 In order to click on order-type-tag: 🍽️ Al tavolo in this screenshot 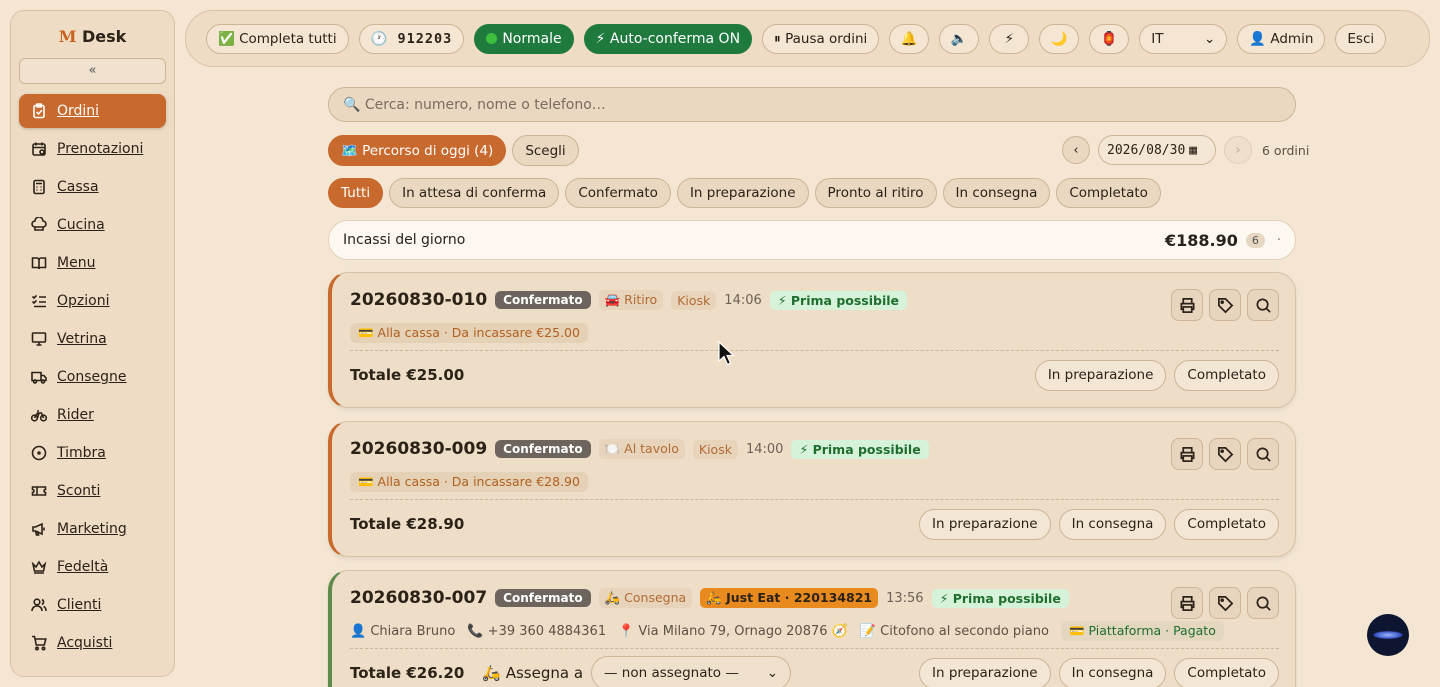, I will do `click(641, 449)`.